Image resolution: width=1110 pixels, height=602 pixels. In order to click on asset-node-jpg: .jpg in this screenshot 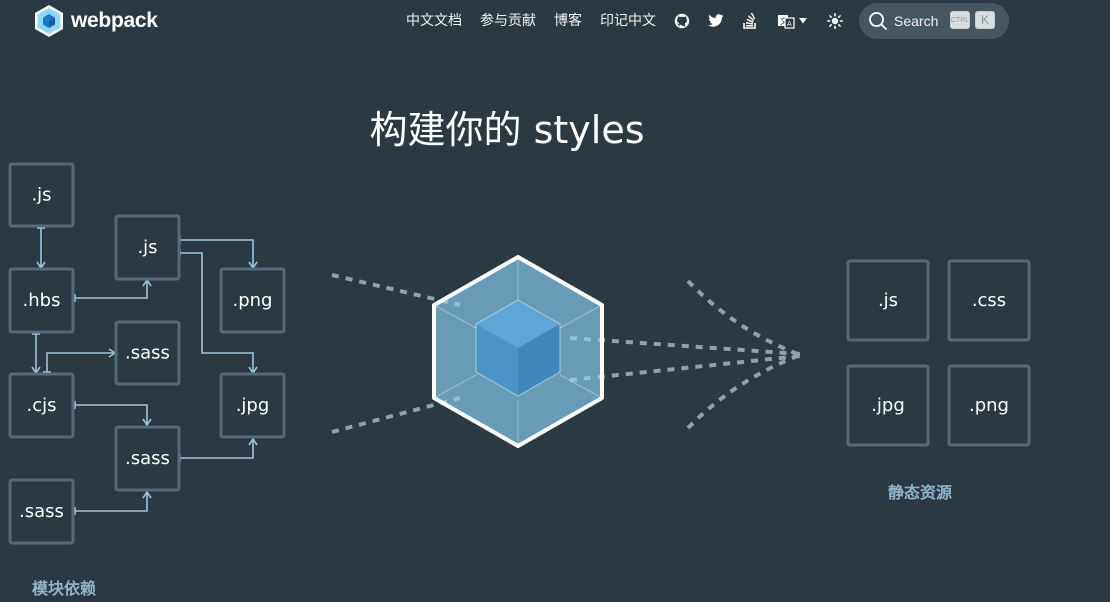, I will do `click(888, 405)`.